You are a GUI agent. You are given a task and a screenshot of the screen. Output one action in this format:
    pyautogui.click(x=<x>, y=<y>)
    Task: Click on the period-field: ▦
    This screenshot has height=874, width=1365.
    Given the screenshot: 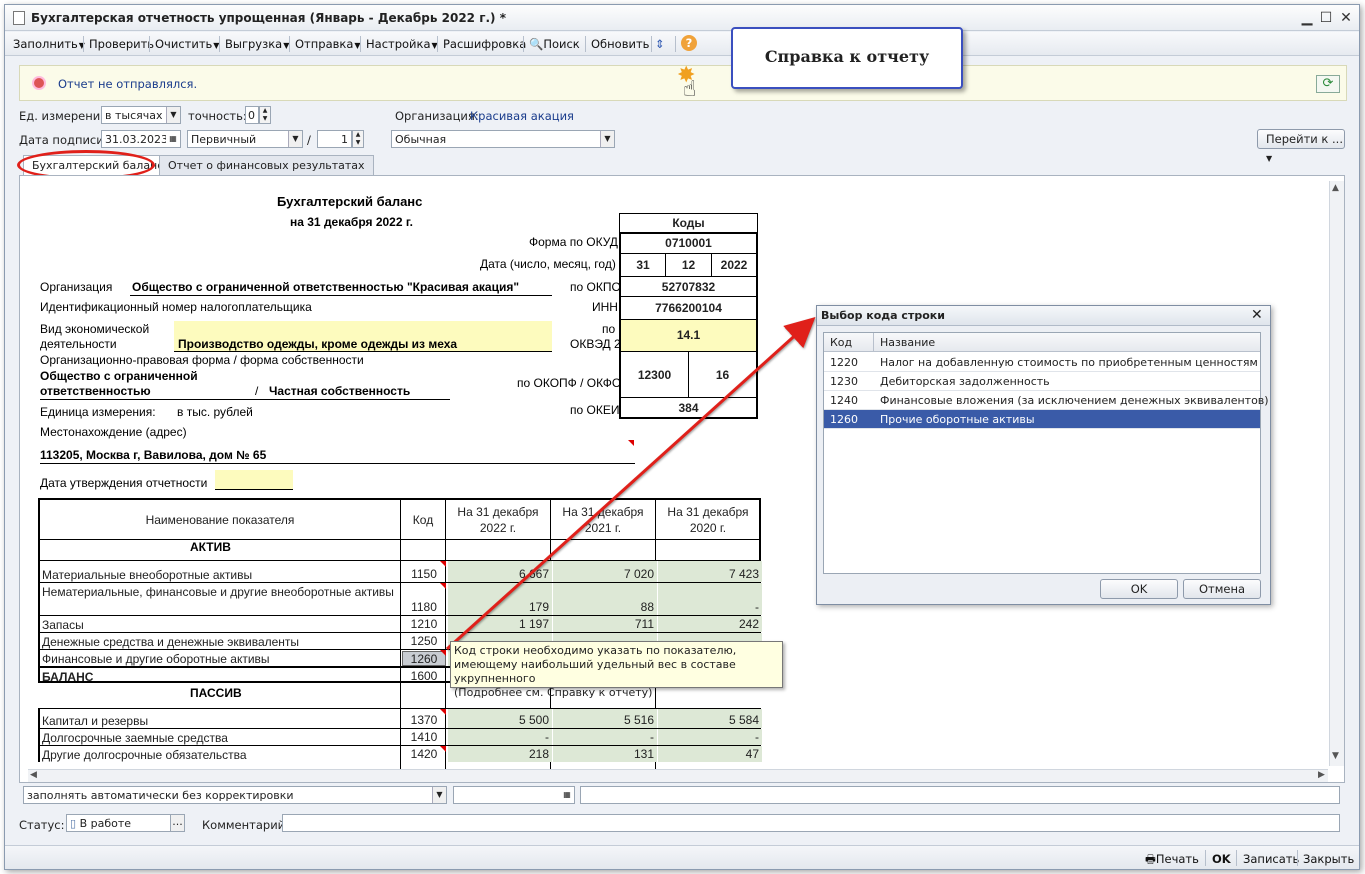 What is the action you would take?
    pyautogui.click(x=514, y=795)
    